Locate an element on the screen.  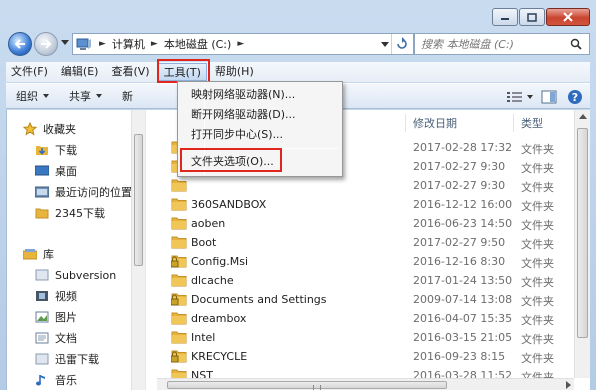
file-row: Intel 2016-03-15 21:05 文件夹 is located at coordinates (365, 337).